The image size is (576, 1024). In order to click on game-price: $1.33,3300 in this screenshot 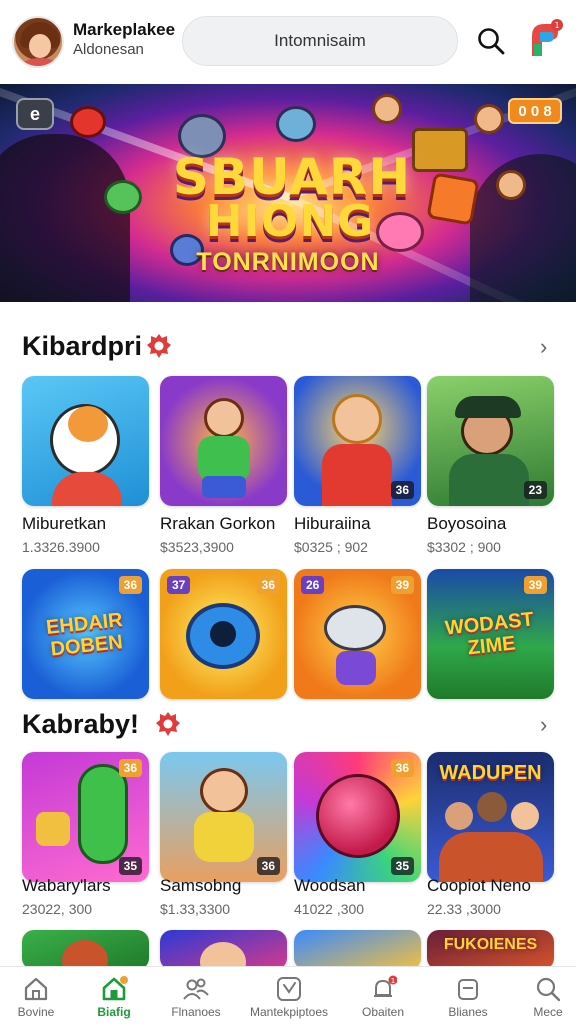, I will do `click(195, 909)`.